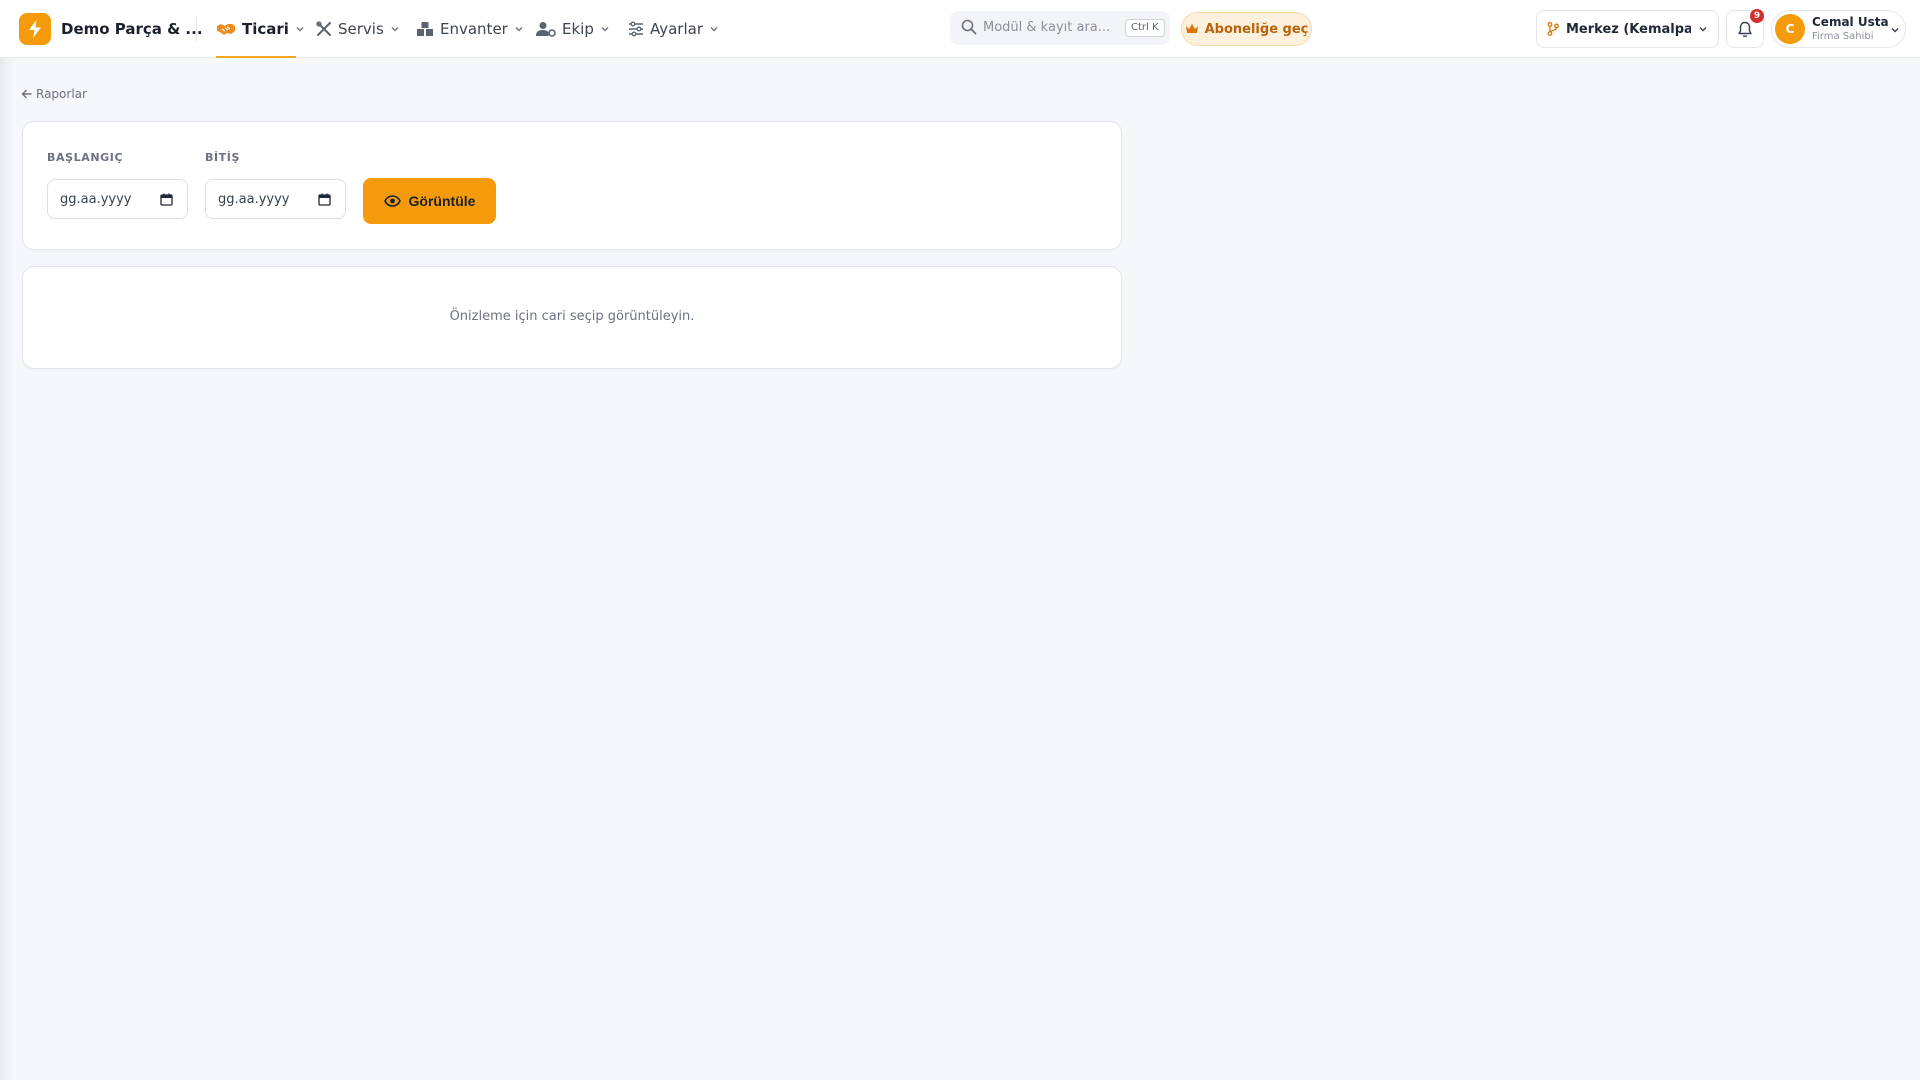 This screenshot has height=1080, width=1920. What do you see at coordinates (1191, 28) in the screenshot?
I see `crown-icon` at bounding box center [1191, 28].